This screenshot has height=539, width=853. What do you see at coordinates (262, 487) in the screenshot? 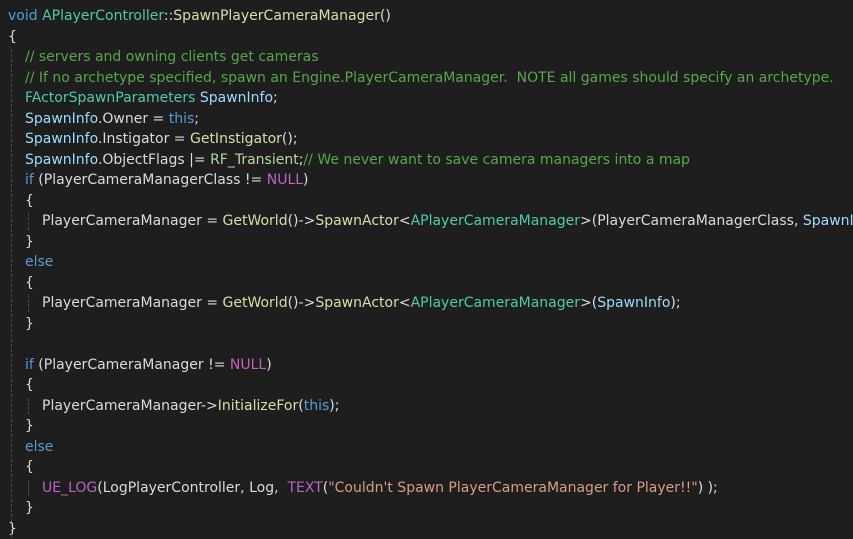
I see `code-token: Log` at bounding box center [262, 487].